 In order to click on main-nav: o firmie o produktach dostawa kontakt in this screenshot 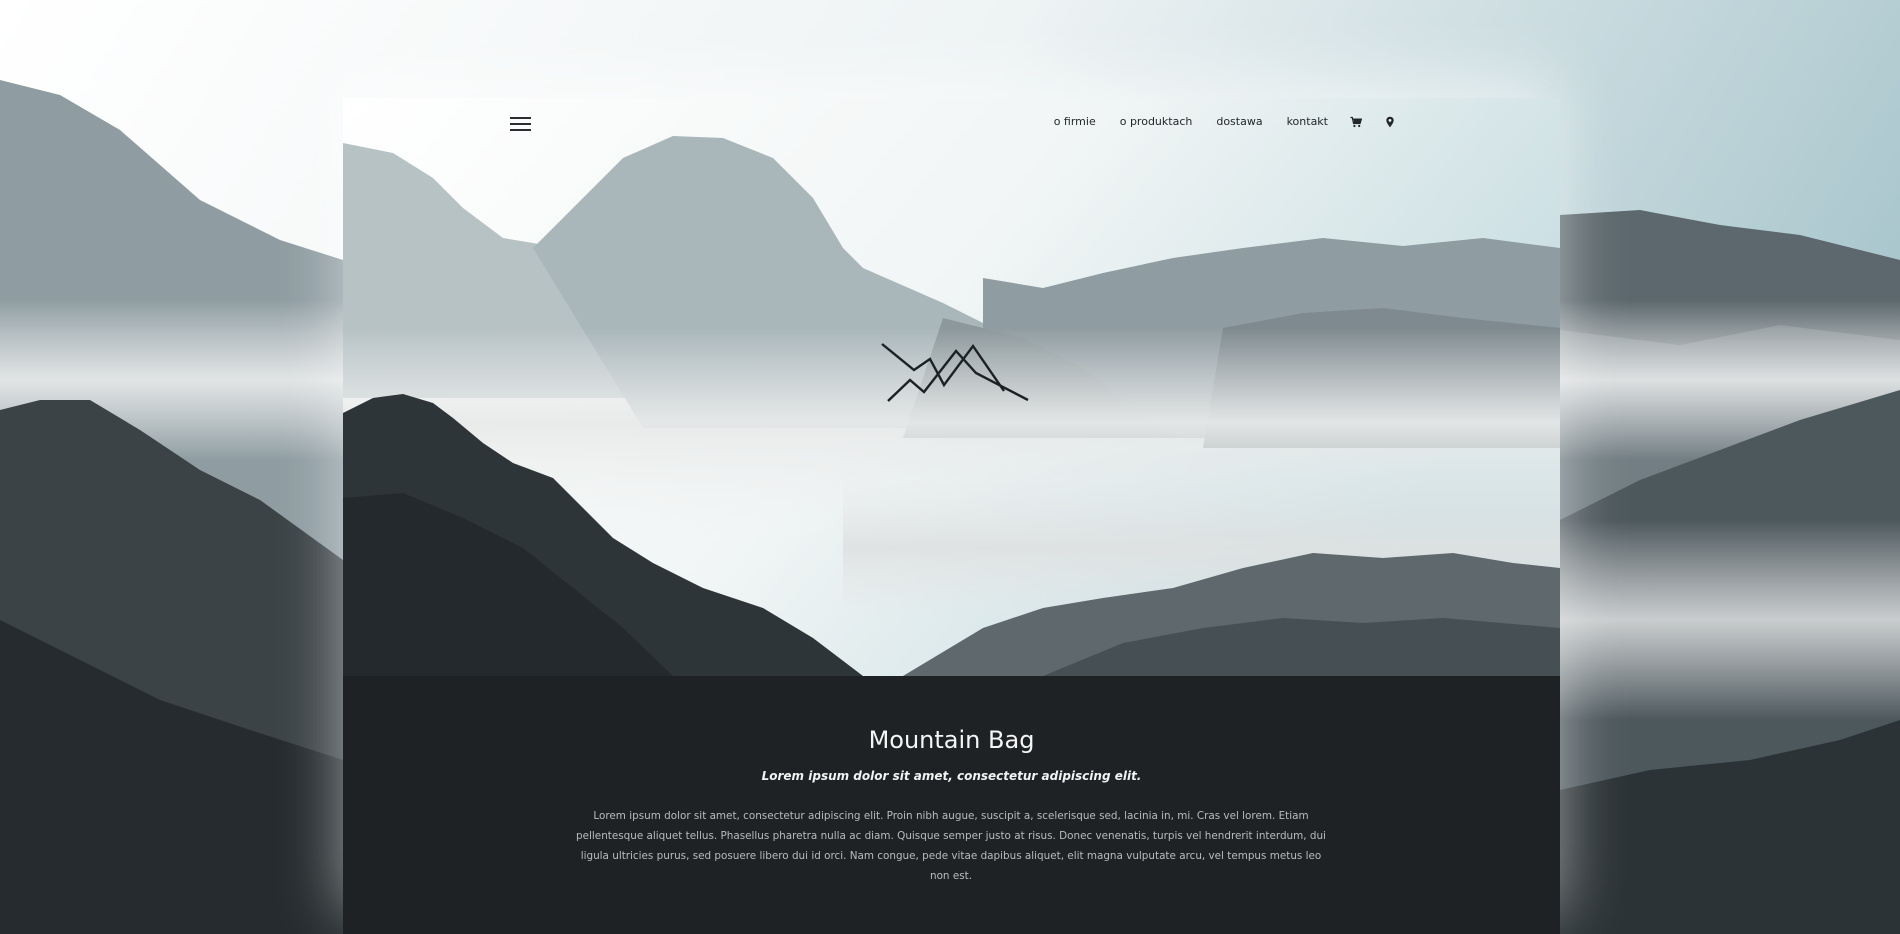, I will do `click(1225, 121)`.